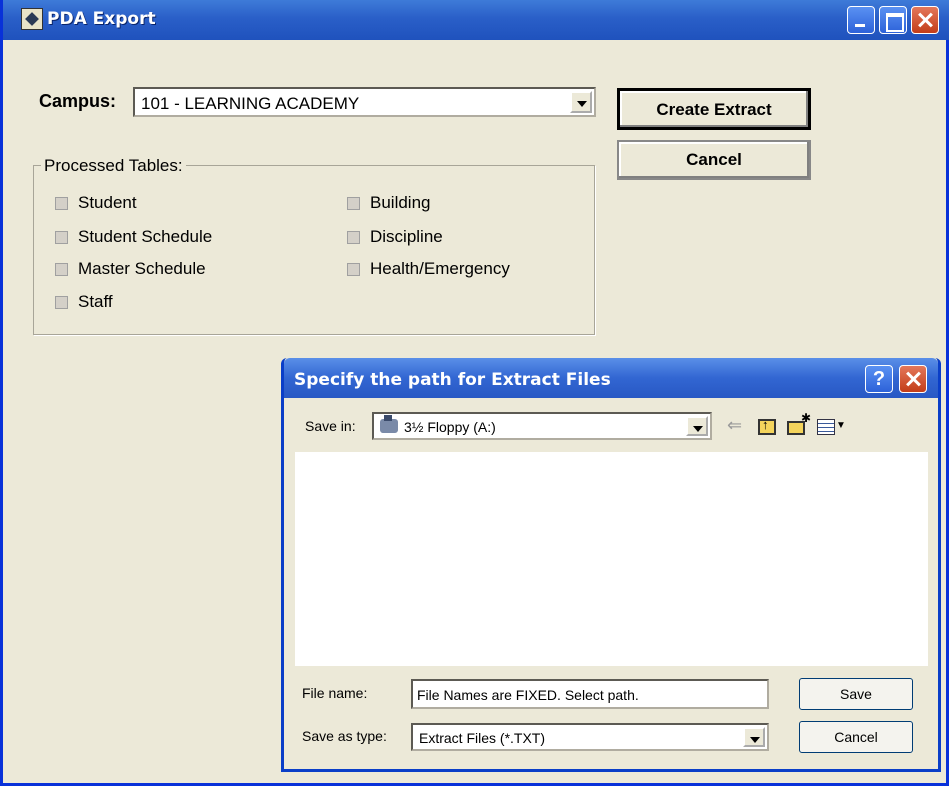 Image resolution: width=949 pixels, height=786 pixels. What do you see at coordinates (714, 109) in the screenshot?
I see `create-extract-button: Create Extract` at bounding box center [714, 109].